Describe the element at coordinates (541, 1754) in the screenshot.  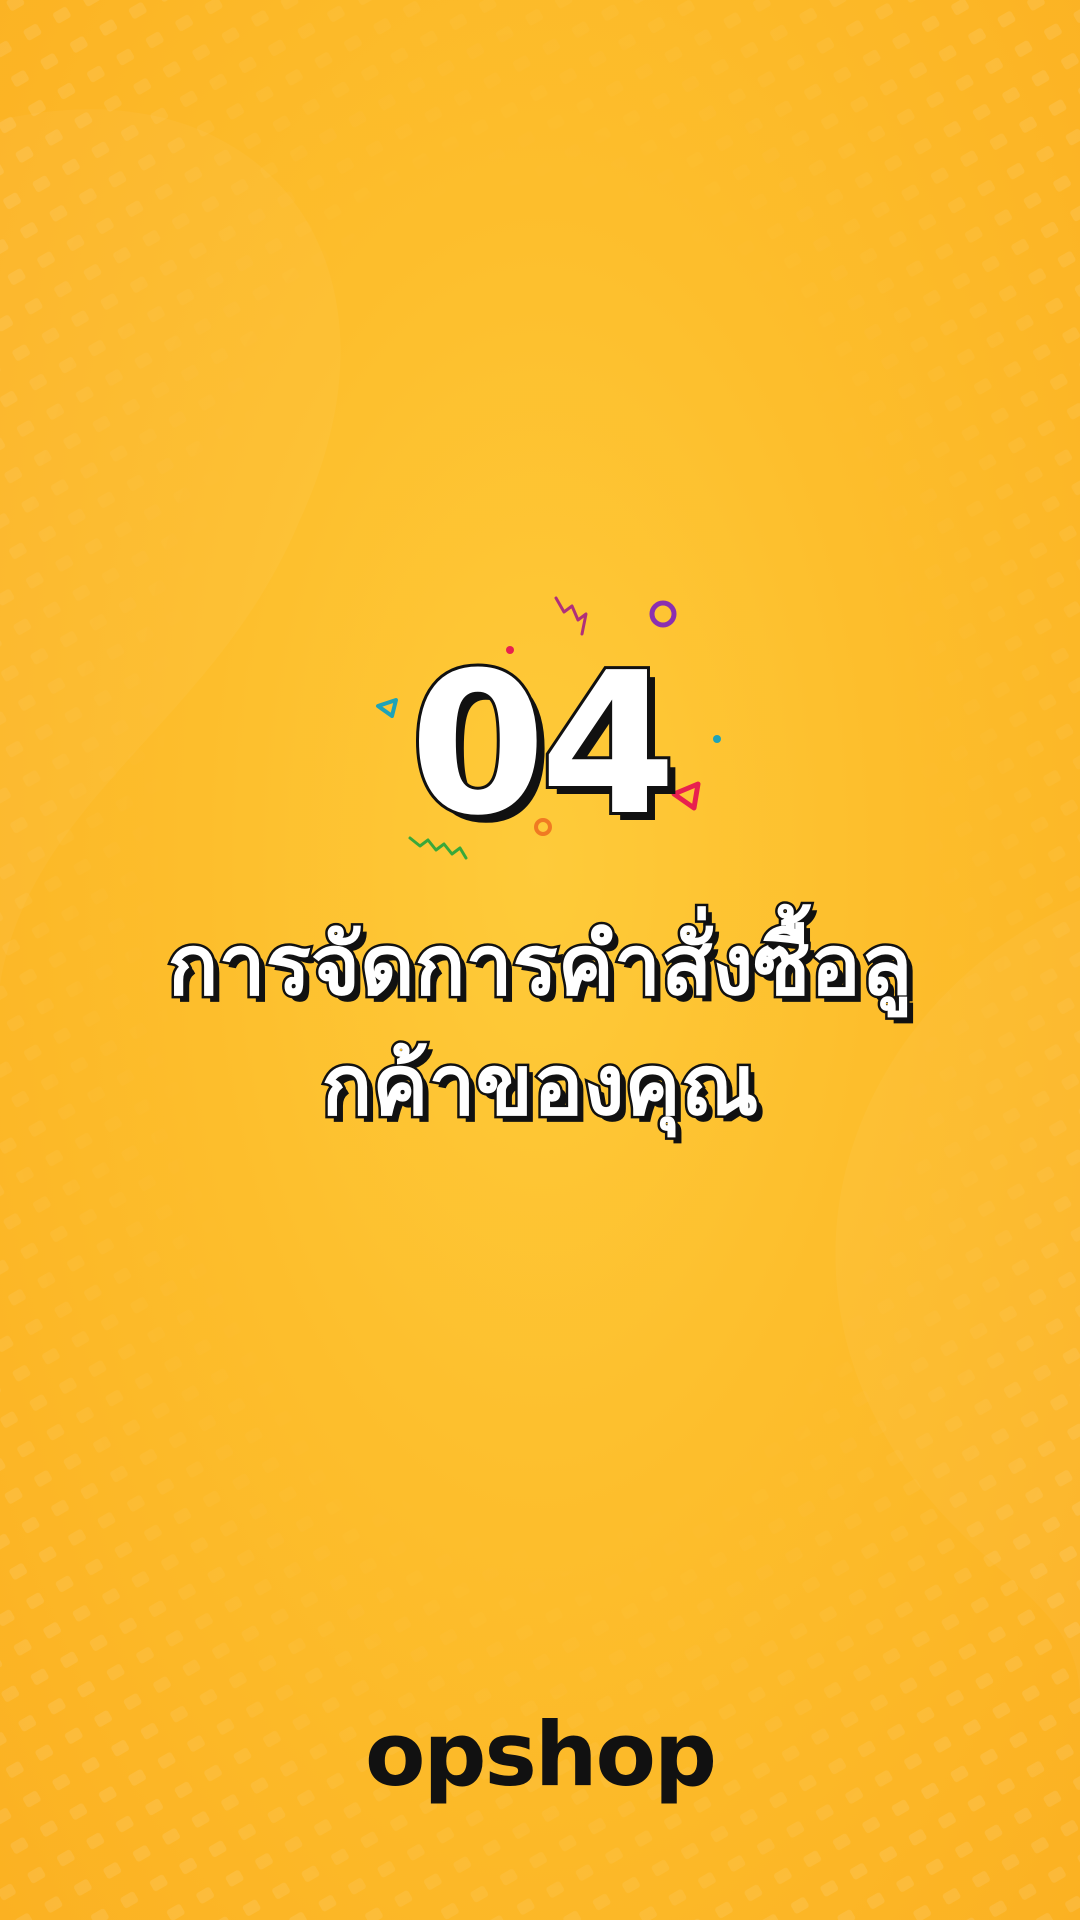
I see `brand-logo: opshop` at that location.